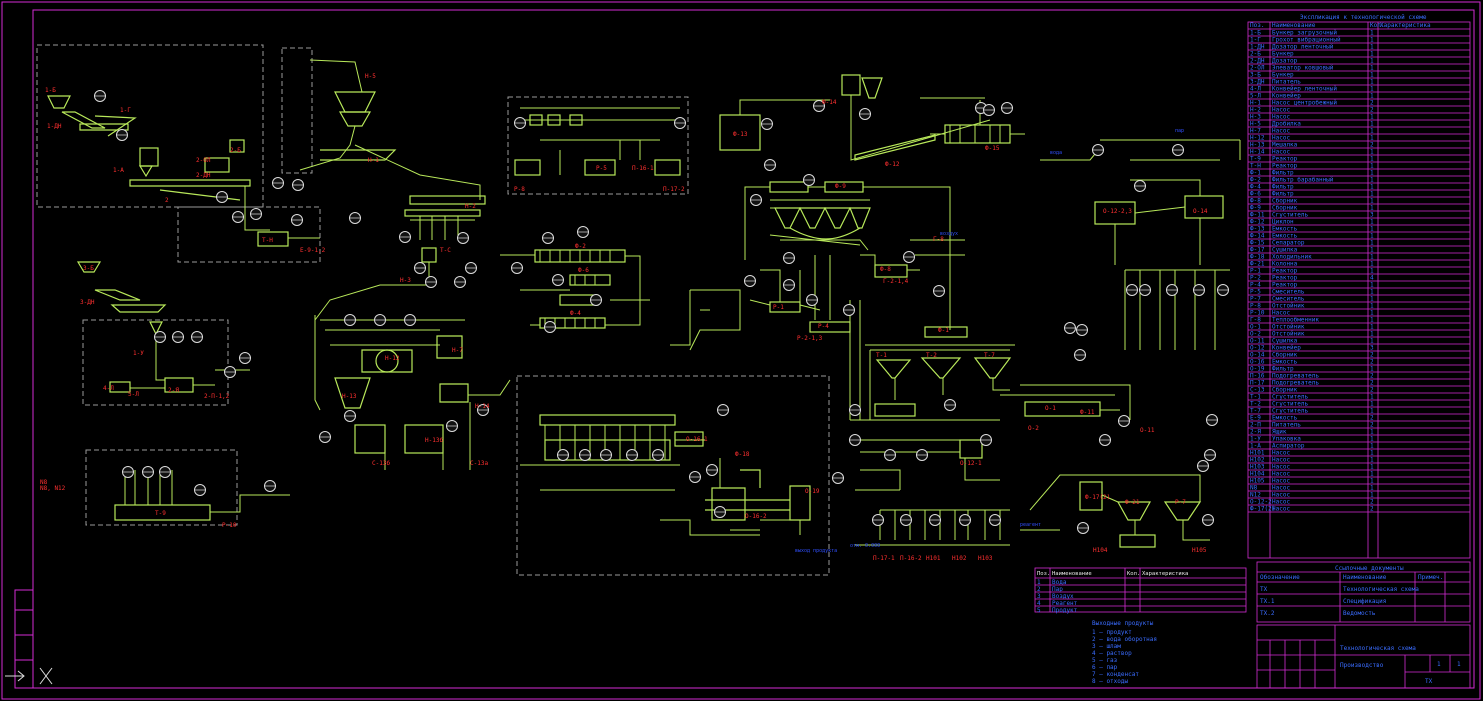 Image resolution: width=1483 pixels, height=701 pixels. What do you see at coordinates (1283, 194) in the screenshot?
I see `spec-cell: Фильтр` at bounding box center [1283, 194].